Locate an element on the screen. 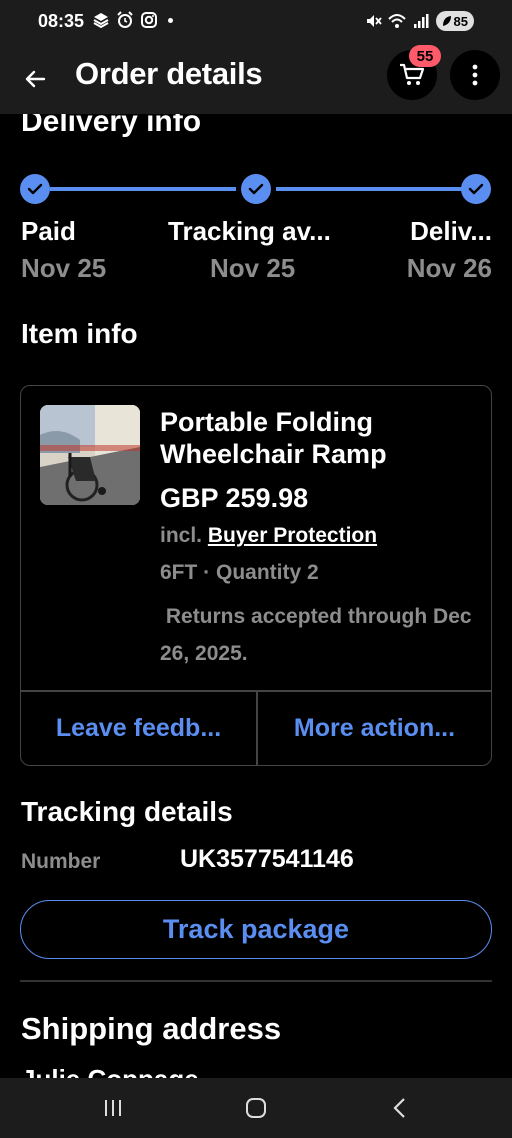 The width and height of the screenshot is (512, 1138). delivery-progress is located at coordinates (256, 189).